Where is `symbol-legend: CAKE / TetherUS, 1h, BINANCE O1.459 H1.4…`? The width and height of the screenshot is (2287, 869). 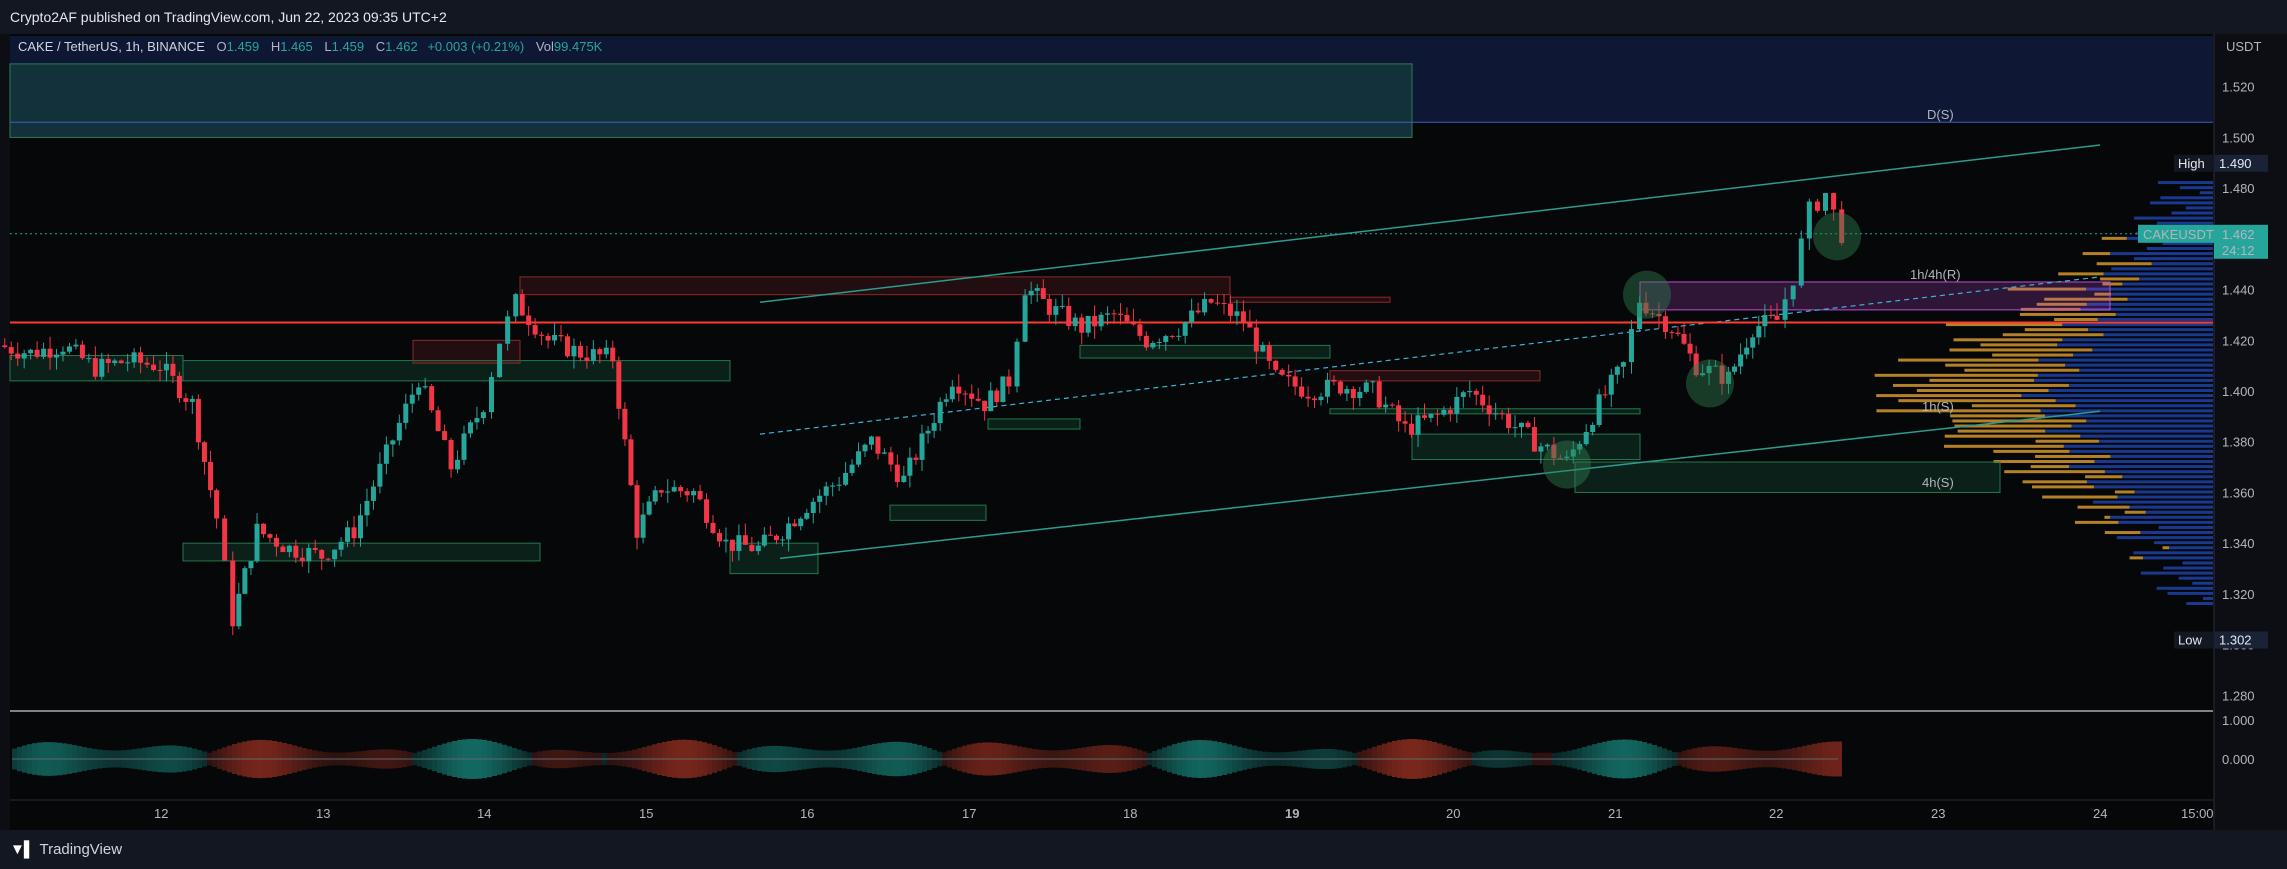
symbol-legend: CAKE / TetherUS, 1h, BINANCE O1.459 H1.4… is located at coordinates (310, 46).